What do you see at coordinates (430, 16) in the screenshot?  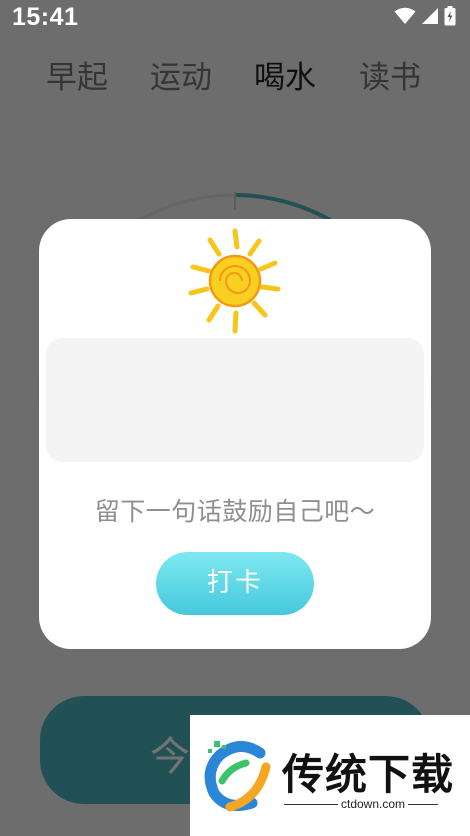 I see `signal-icon` at bounding box center [430, 16].